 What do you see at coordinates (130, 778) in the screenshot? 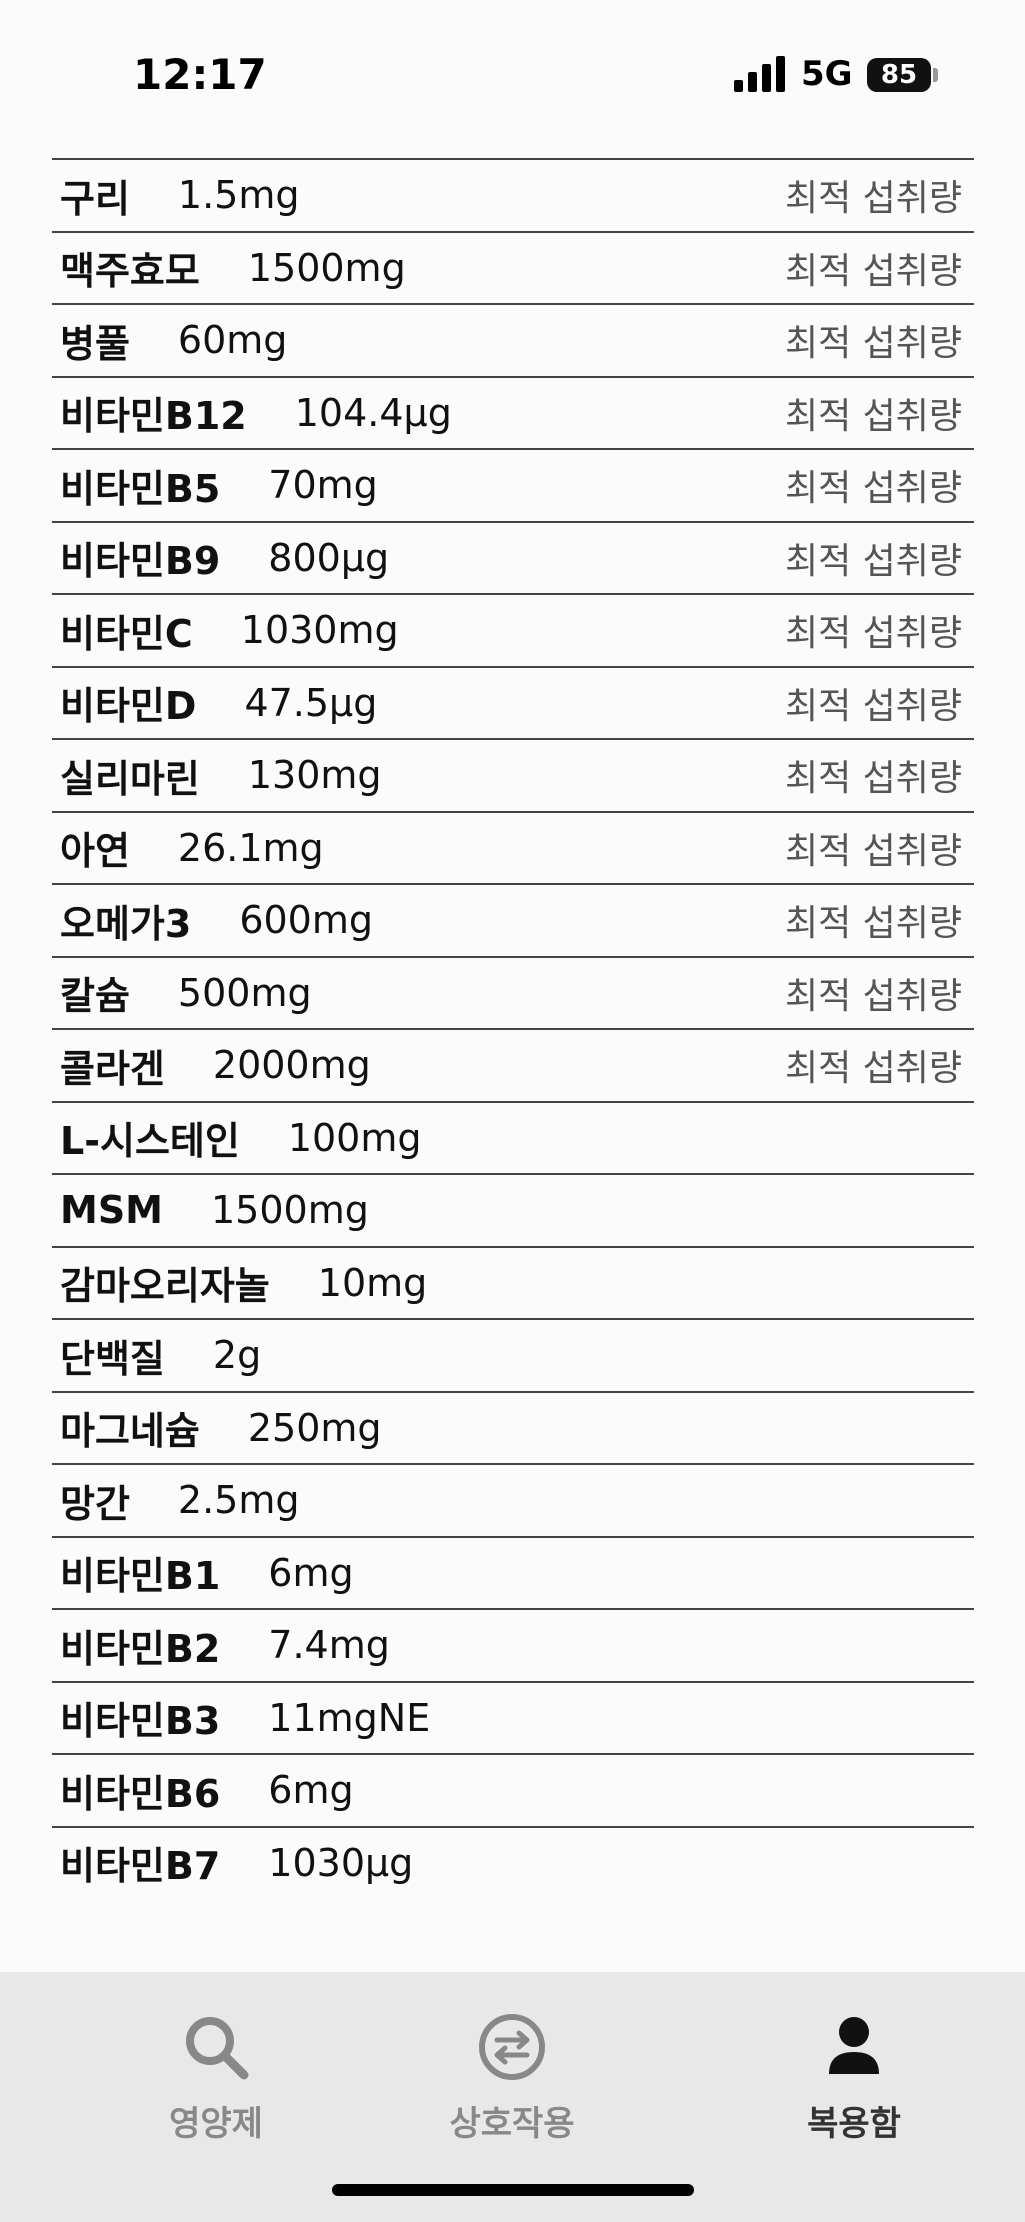
I see `supplement-name: 실리마린` at bounding box center [130, 778].